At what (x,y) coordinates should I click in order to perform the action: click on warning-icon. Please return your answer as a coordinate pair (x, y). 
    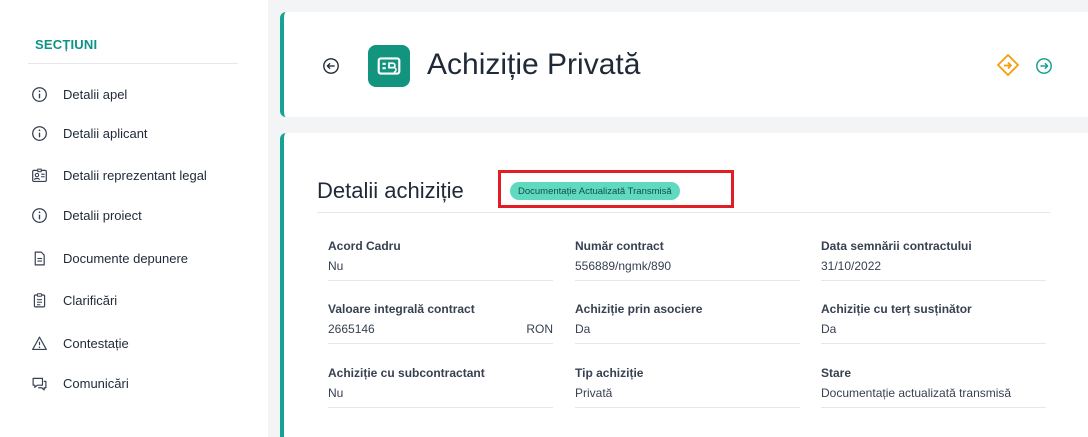
    Looking at the image, I should click on (39, 343).